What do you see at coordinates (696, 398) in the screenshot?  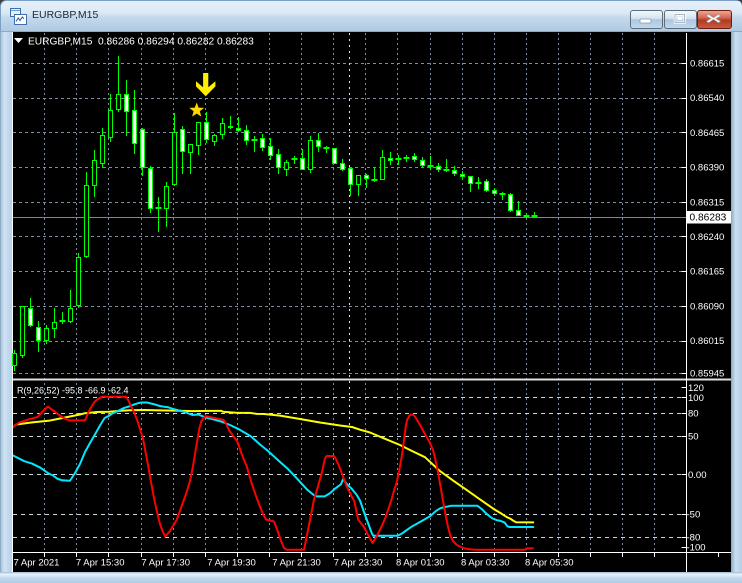 I see `svg-text: 100` at bounding box center [696, 398].